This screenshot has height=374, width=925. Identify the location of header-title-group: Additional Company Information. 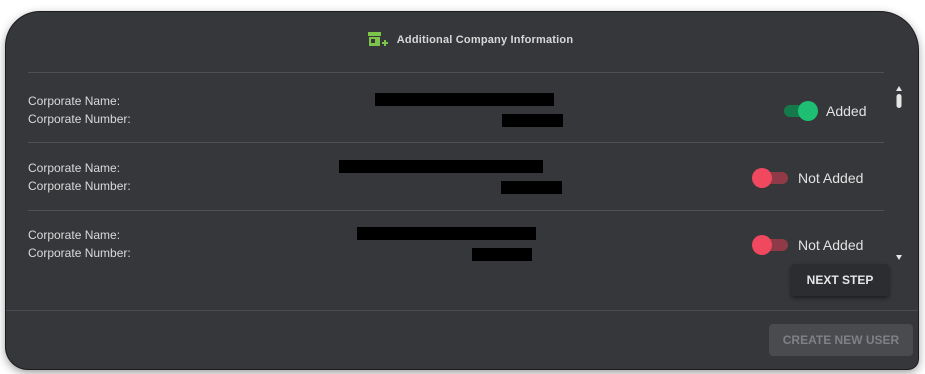
(470, 40).